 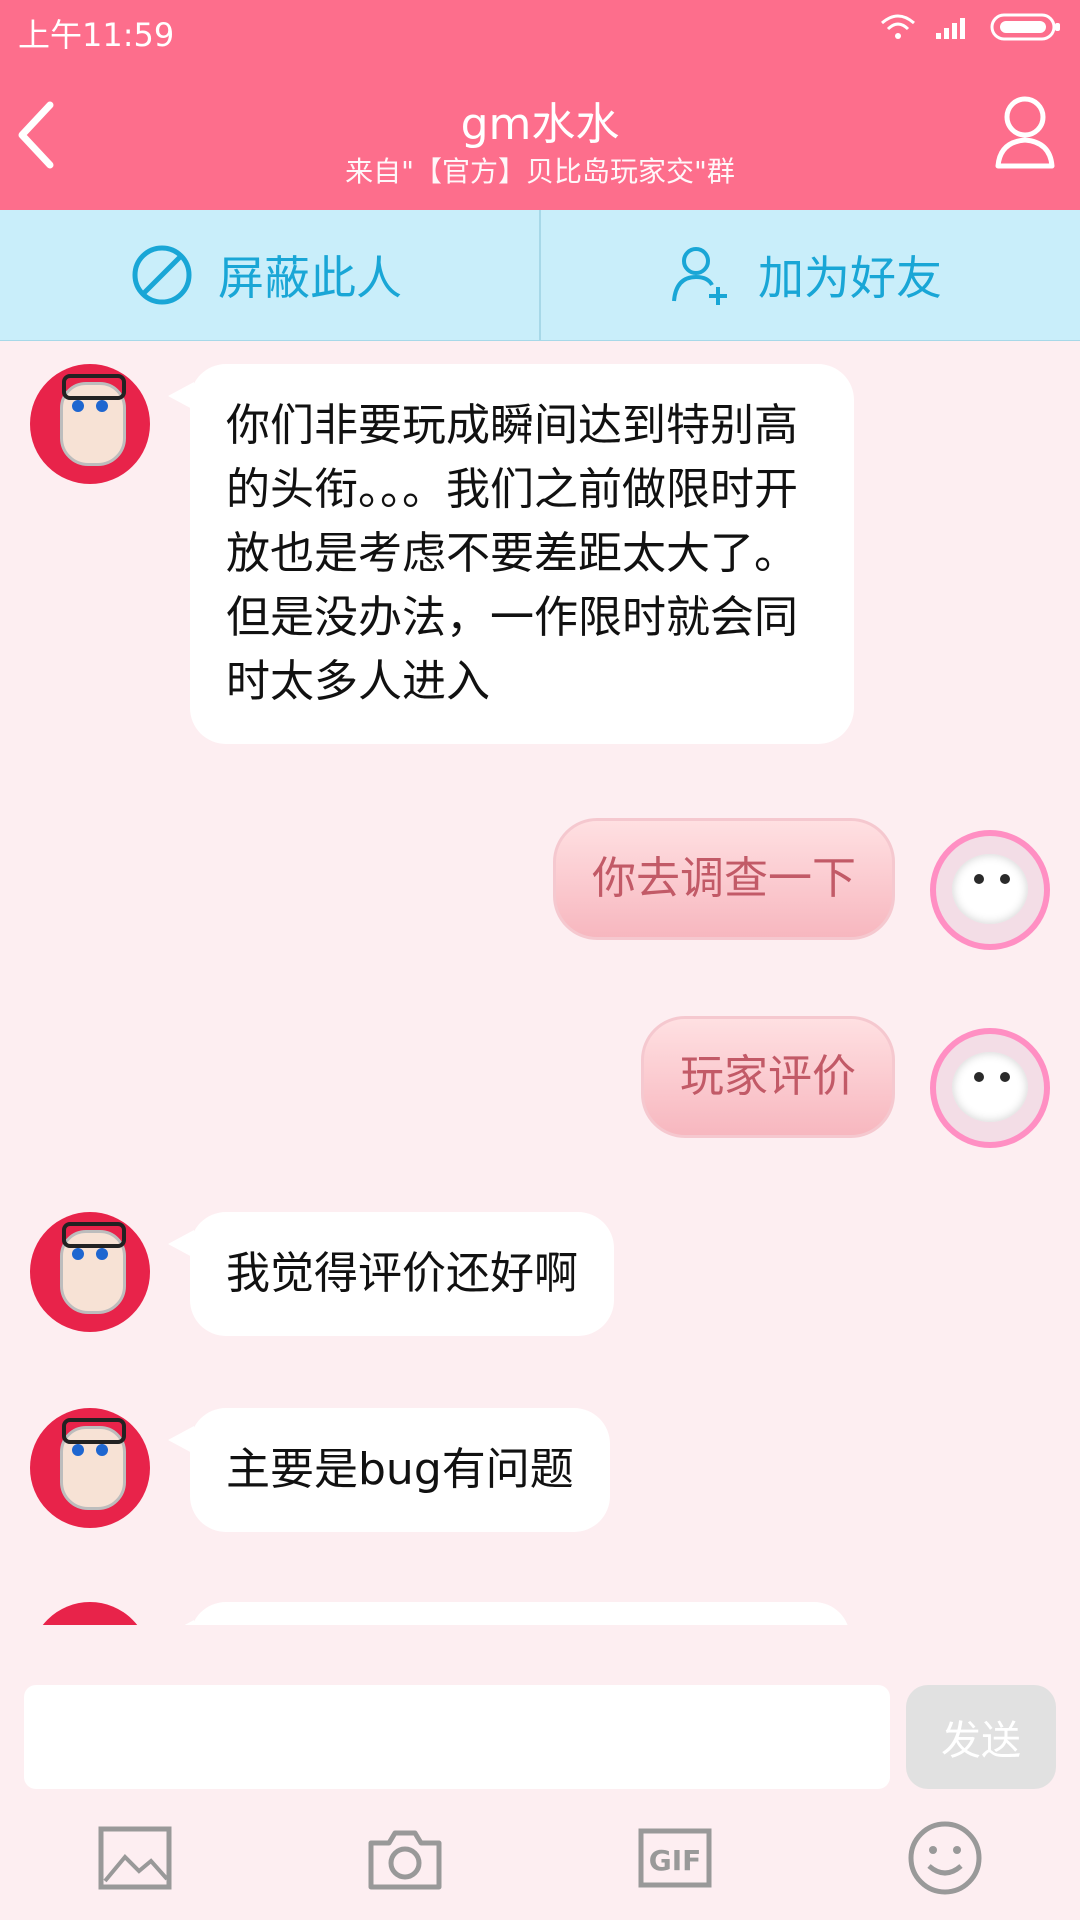 What do you see at coordinates (391, 1274) in the screenshot?
I see `message-bubble: 我觉得评价还好啊` at bounding box center [391, 1274].